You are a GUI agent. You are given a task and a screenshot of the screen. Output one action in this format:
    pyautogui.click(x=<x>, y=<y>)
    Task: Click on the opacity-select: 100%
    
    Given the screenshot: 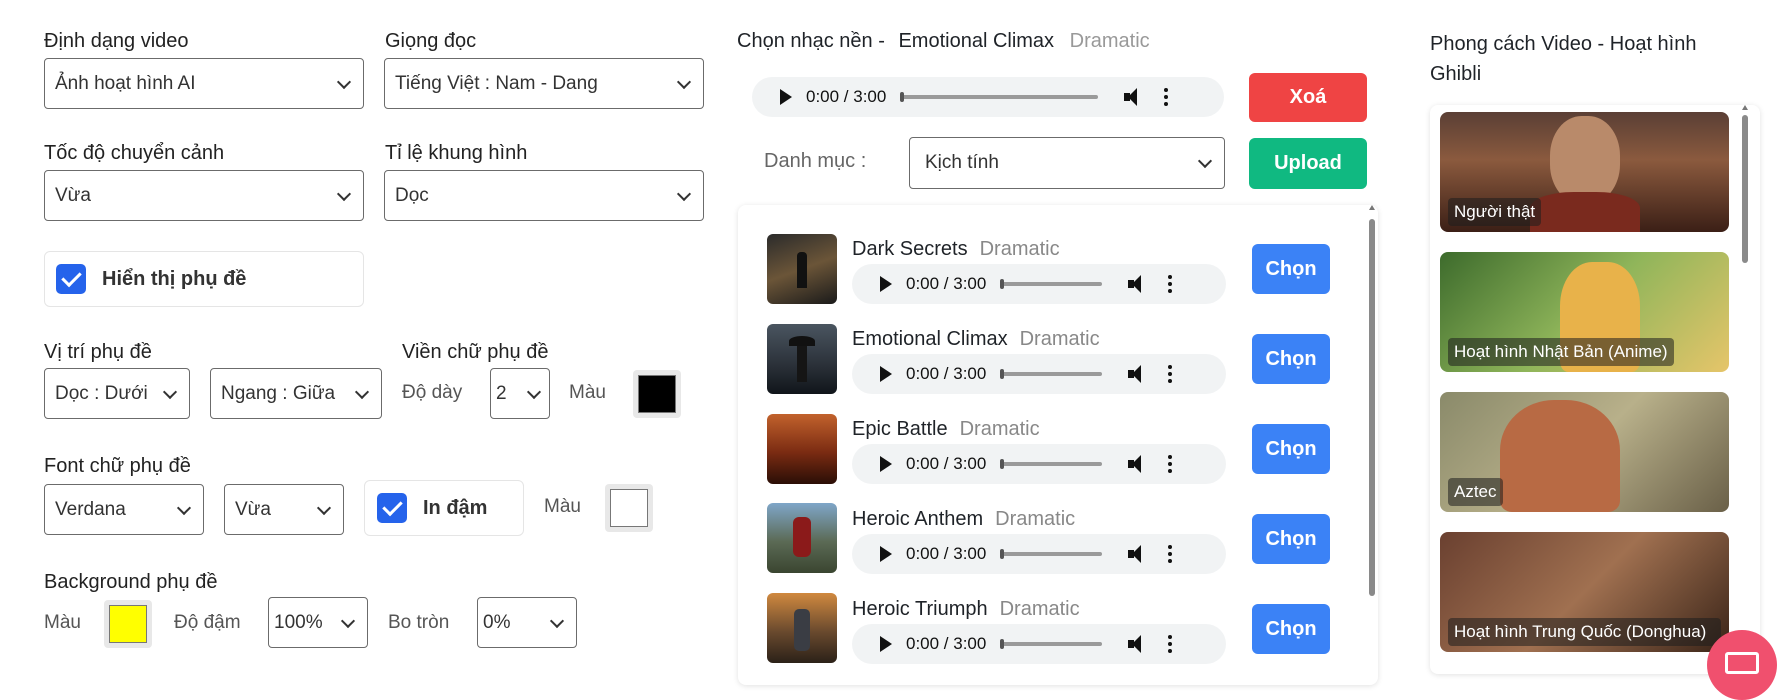 What is the action you would take?
    pyautogui.click(x=318, y=622)
    